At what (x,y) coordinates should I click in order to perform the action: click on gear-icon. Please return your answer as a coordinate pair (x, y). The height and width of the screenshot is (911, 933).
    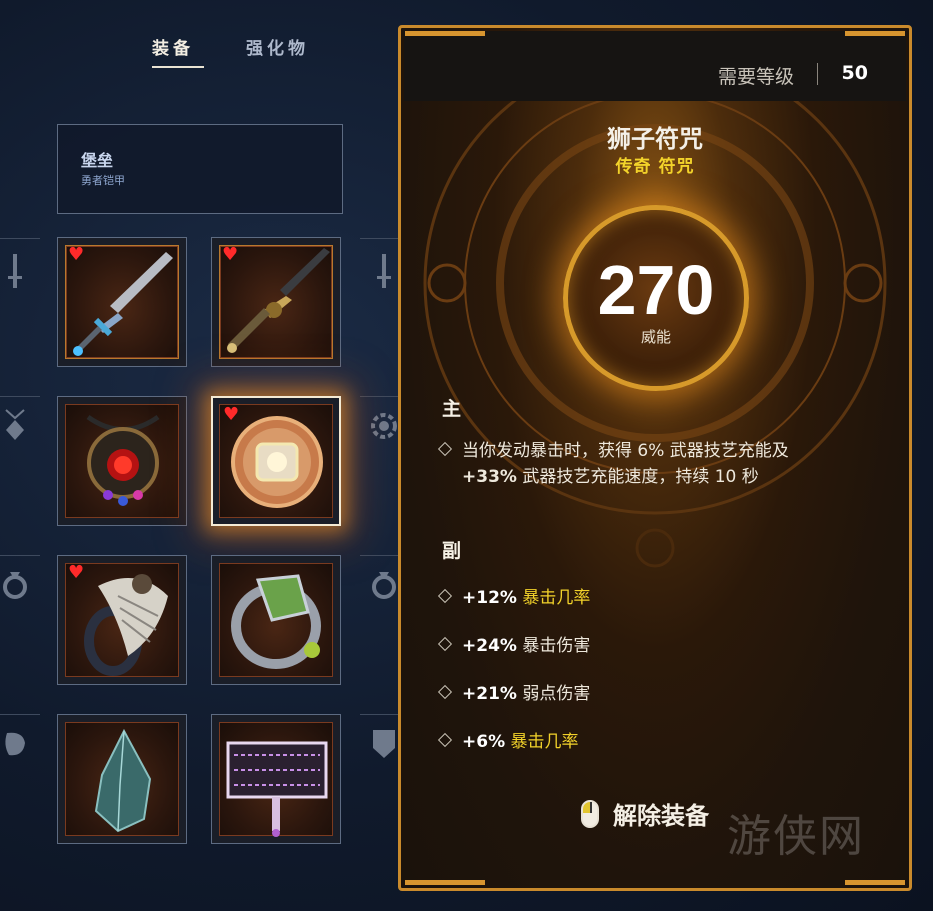
    Looking at the image, I should click on (384, 426).